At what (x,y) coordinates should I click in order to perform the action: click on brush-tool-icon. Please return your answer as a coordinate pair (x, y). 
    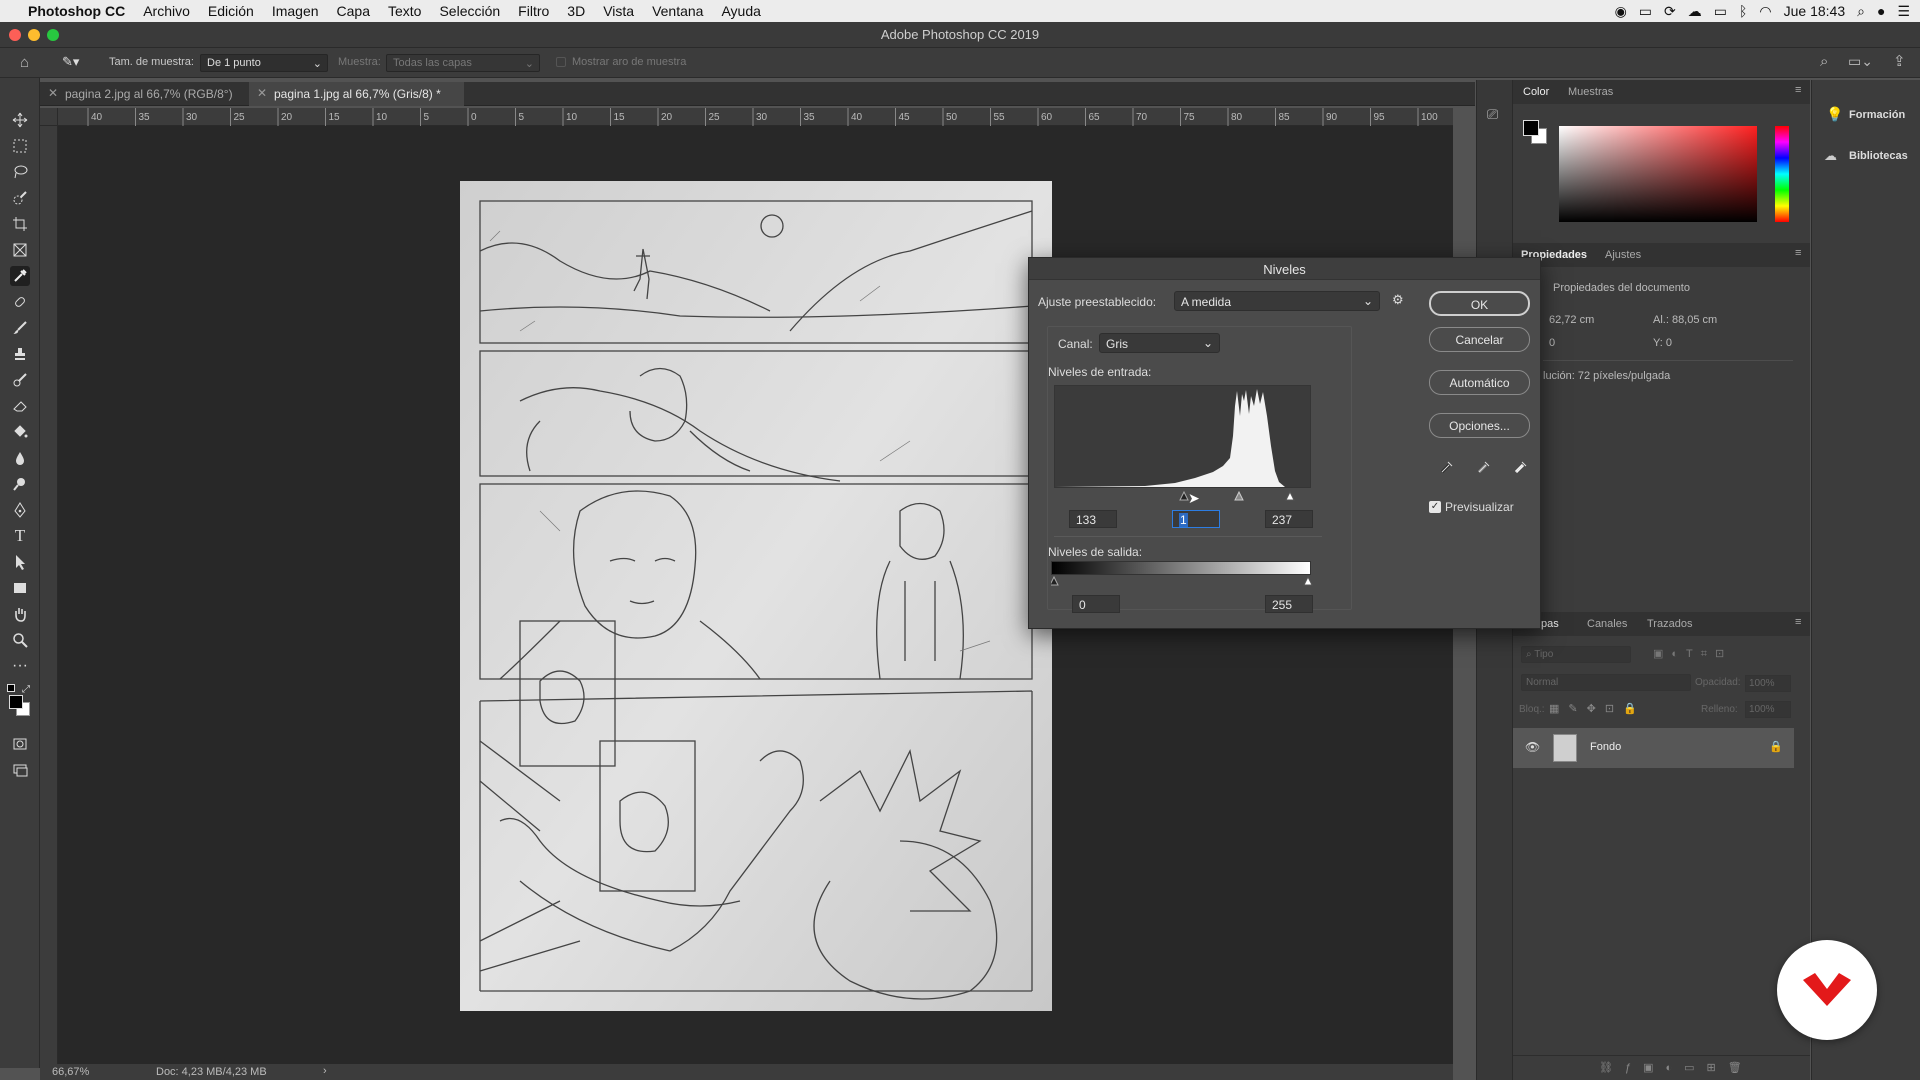
    Looking at the image, I should click on (20, 328).